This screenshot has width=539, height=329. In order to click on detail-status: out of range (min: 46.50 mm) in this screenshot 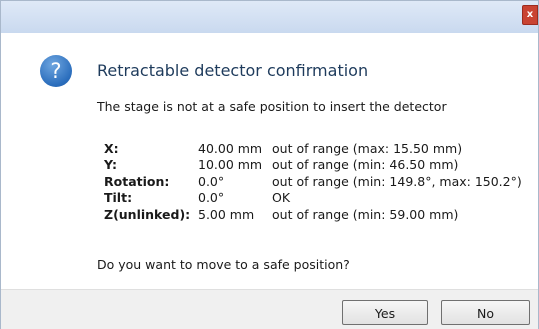, I will do `click(365, 165)`.